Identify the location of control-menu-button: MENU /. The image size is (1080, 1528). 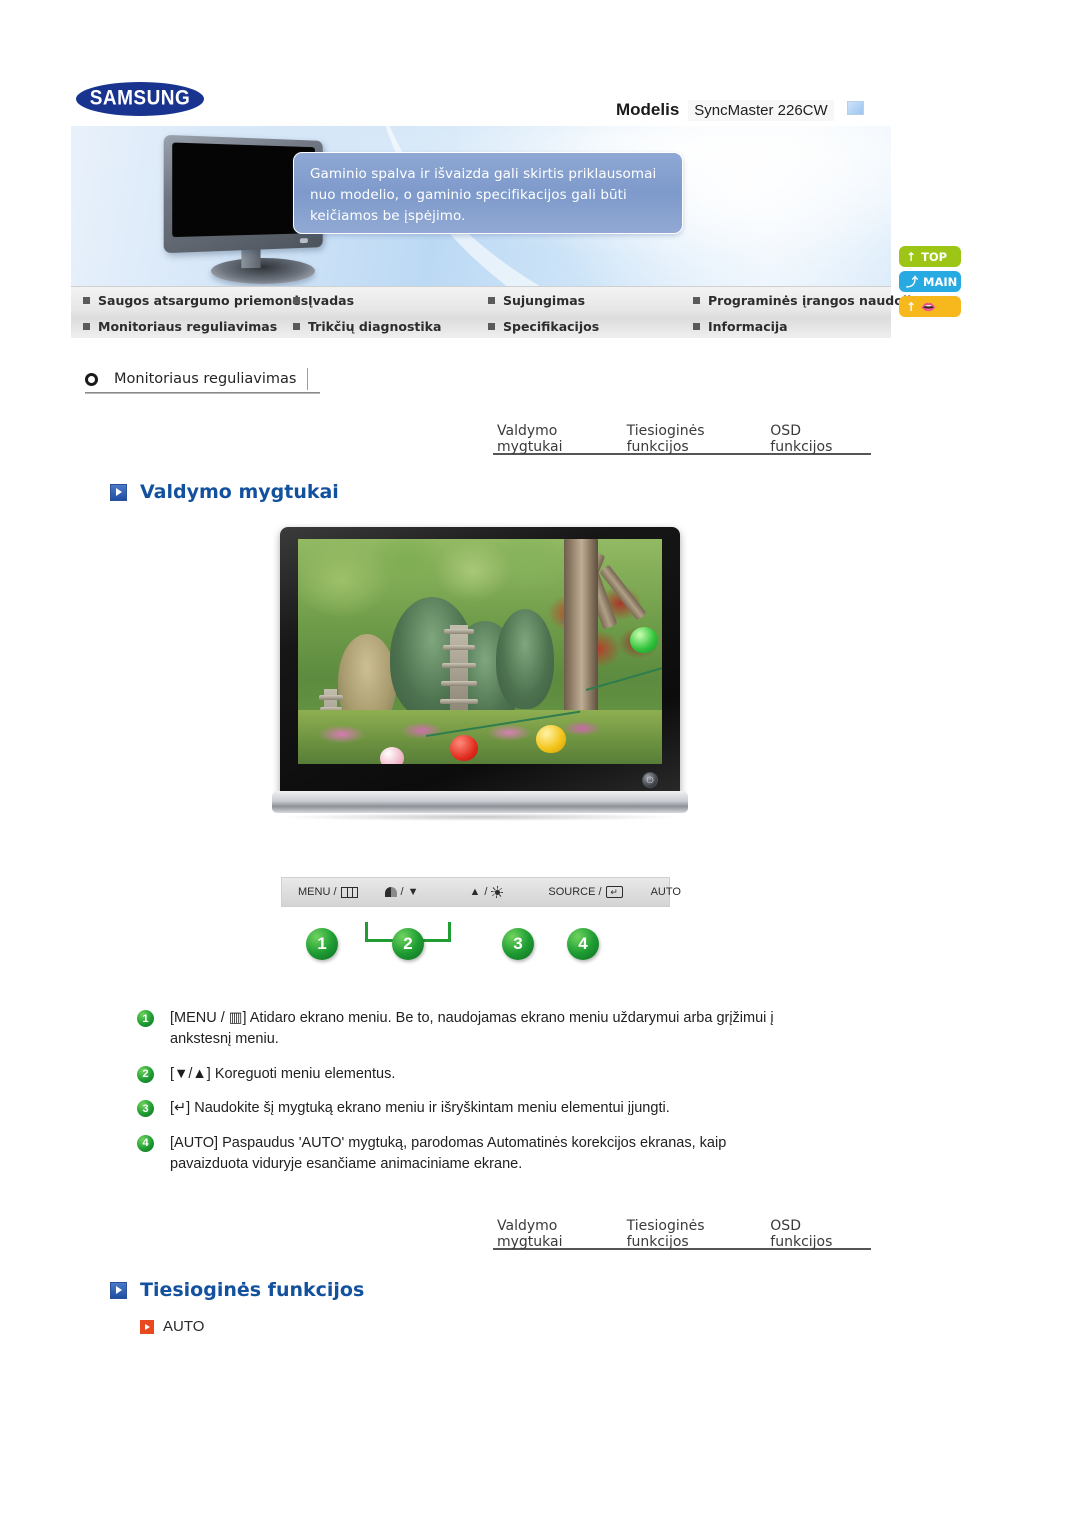
(328, 892).